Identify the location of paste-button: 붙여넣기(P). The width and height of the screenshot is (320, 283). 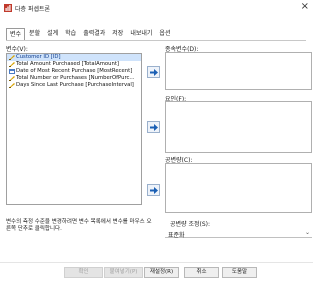
(123, 272).